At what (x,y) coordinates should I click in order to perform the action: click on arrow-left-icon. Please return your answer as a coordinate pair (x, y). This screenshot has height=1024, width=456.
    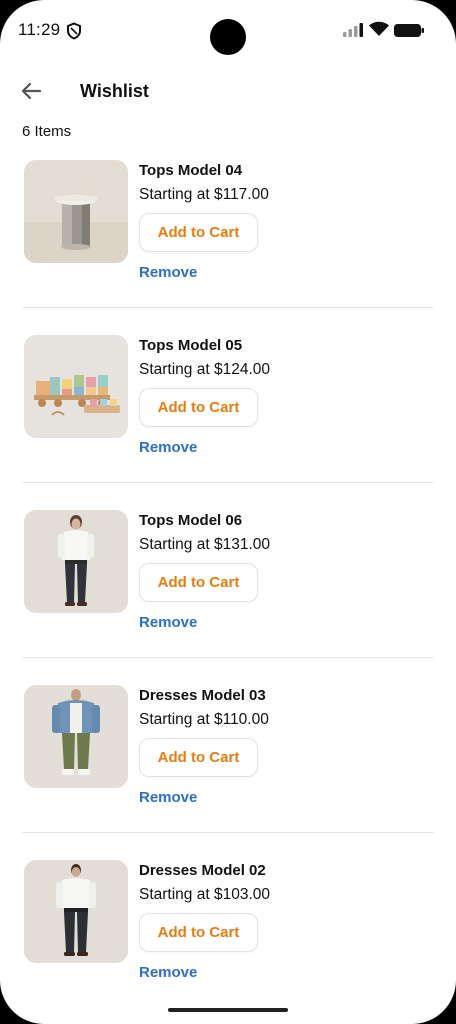
    Looking at the image, I should click on (31, 91).